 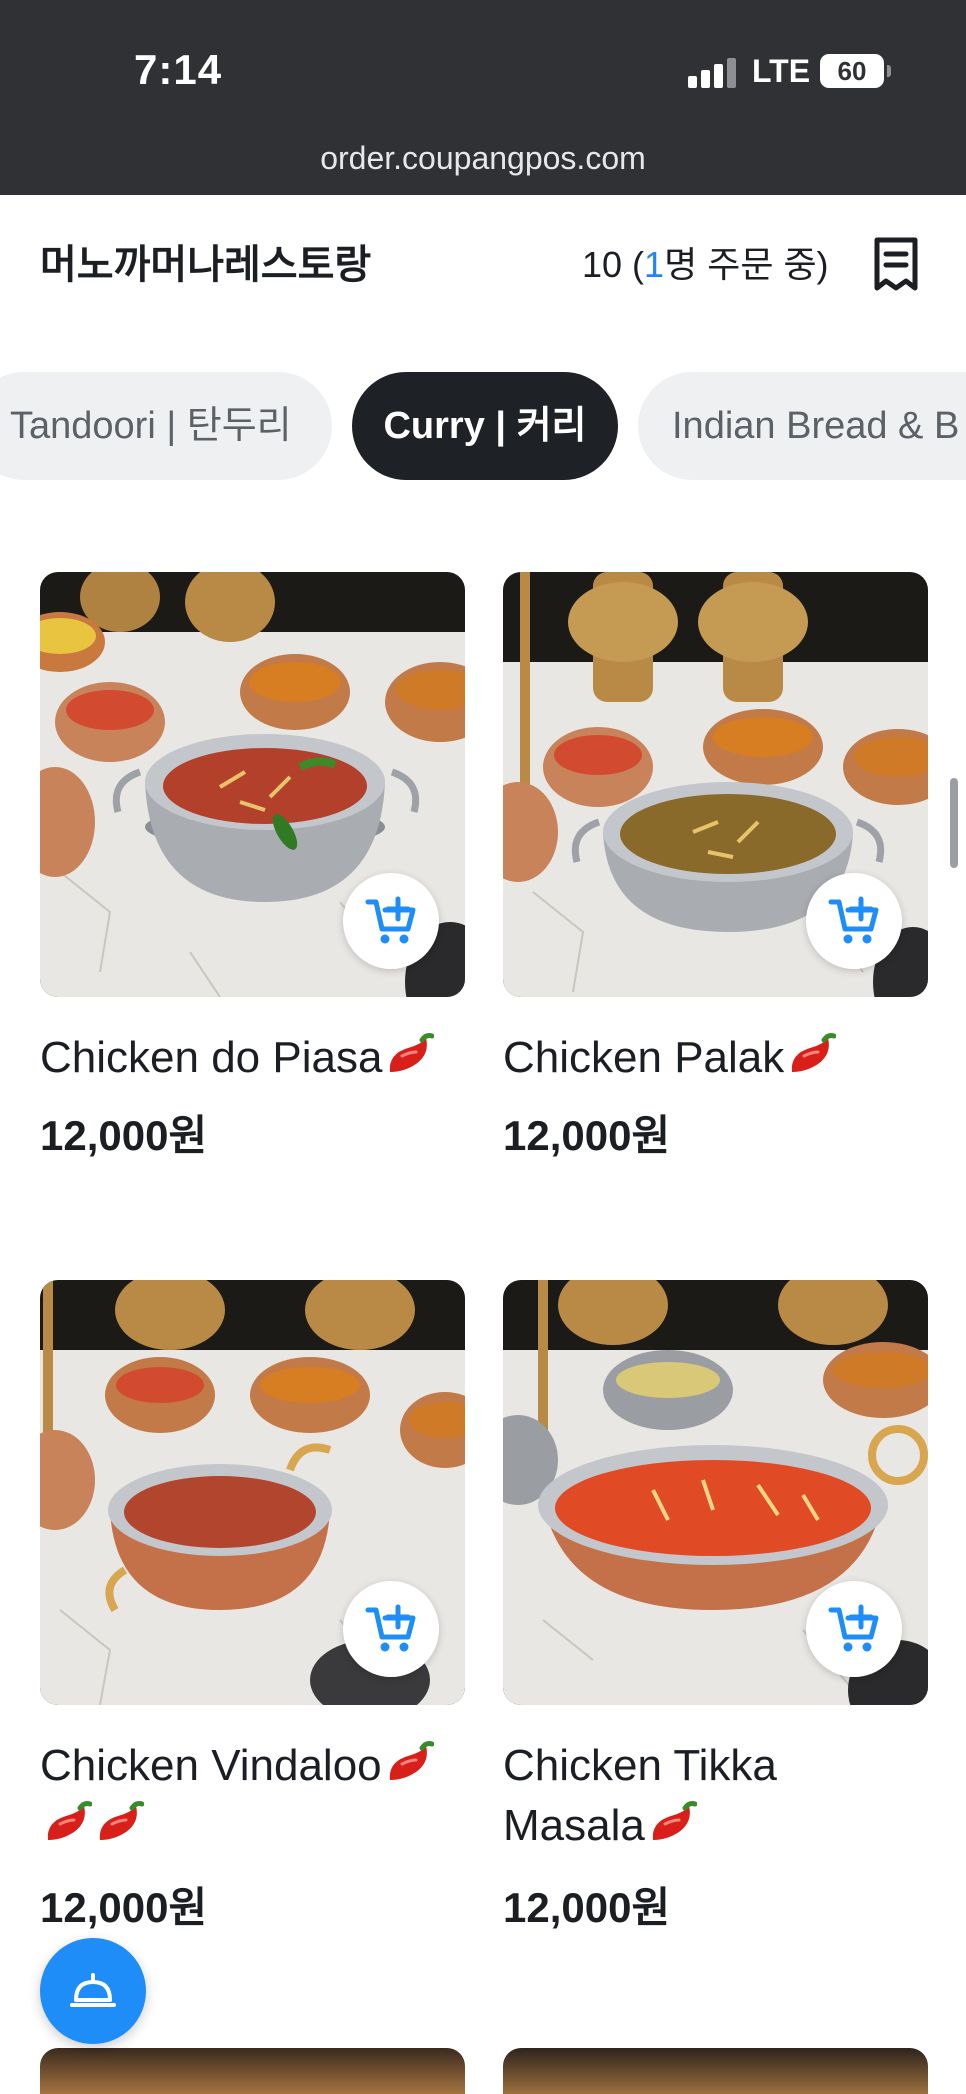 I want to click on ordering-count: 1, so click(x=654, y=264).